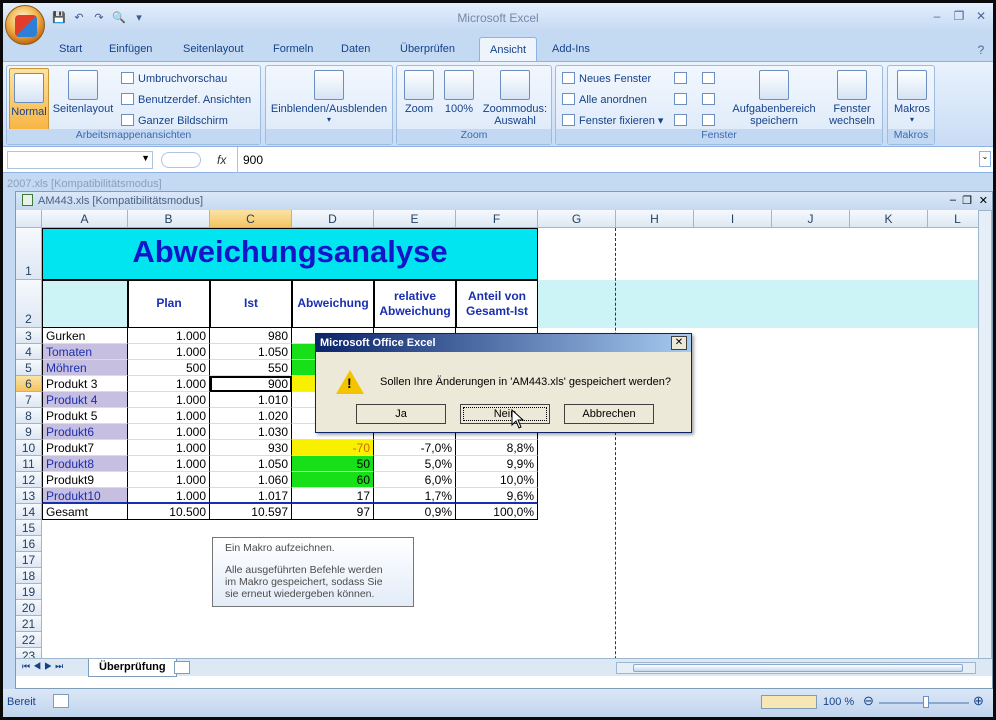 Image resolution: width=996 pixels, height=720 pixels. I want to click on column-header: K, so click(889, 219).